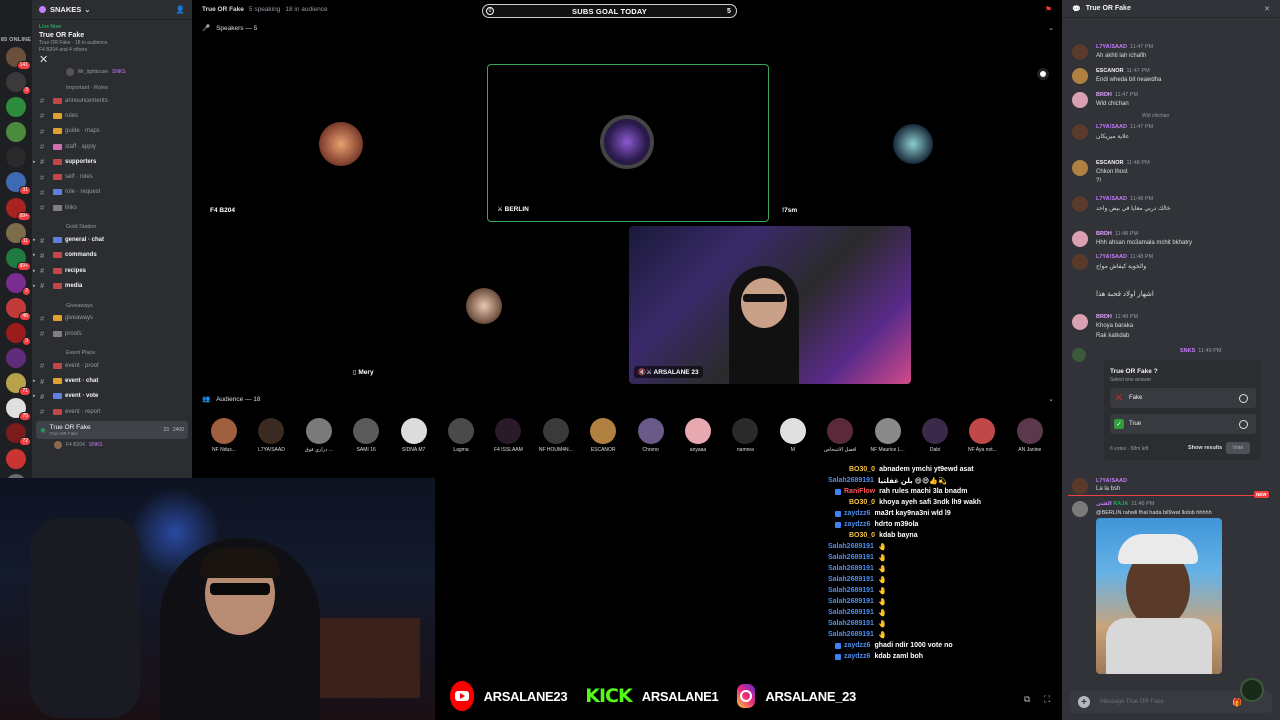  Describe the element at coordinates (112, 380) in the screenshot. I see `channel-item: ▸ # event · chat` at that location.